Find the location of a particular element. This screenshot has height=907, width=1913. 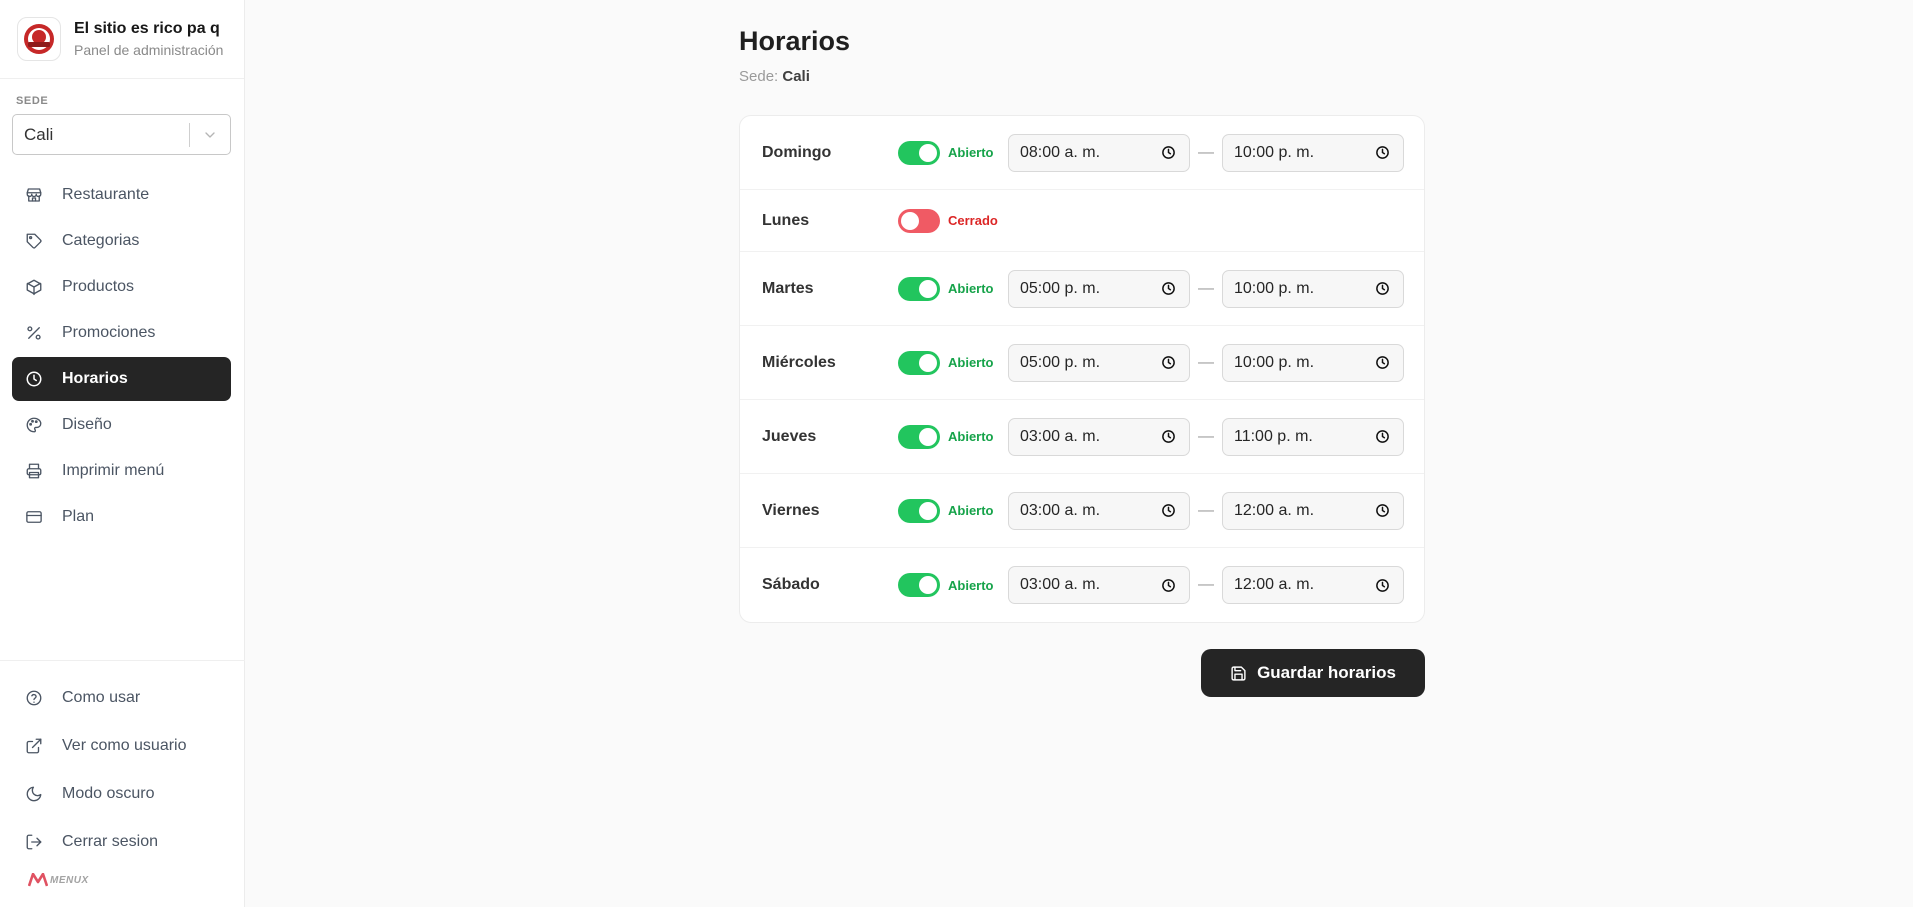

sede-name: Cali is located at coordinates (796, 76).